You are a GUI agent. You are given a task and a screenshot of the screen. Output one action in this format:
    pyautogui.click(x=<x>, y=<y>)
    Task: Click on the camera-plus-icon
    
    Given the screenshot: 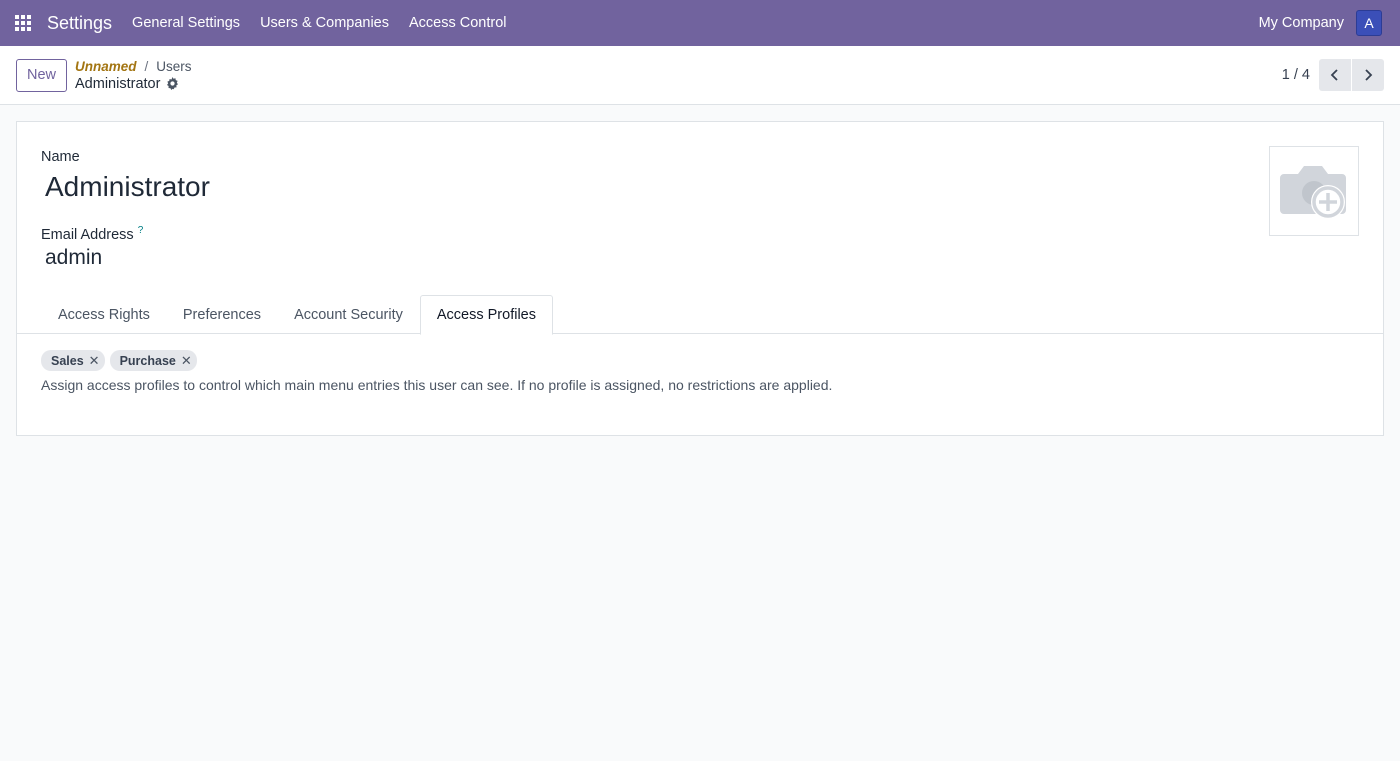 What is the action you would take?
    pyautogui.click(x=1313, y=192)
    